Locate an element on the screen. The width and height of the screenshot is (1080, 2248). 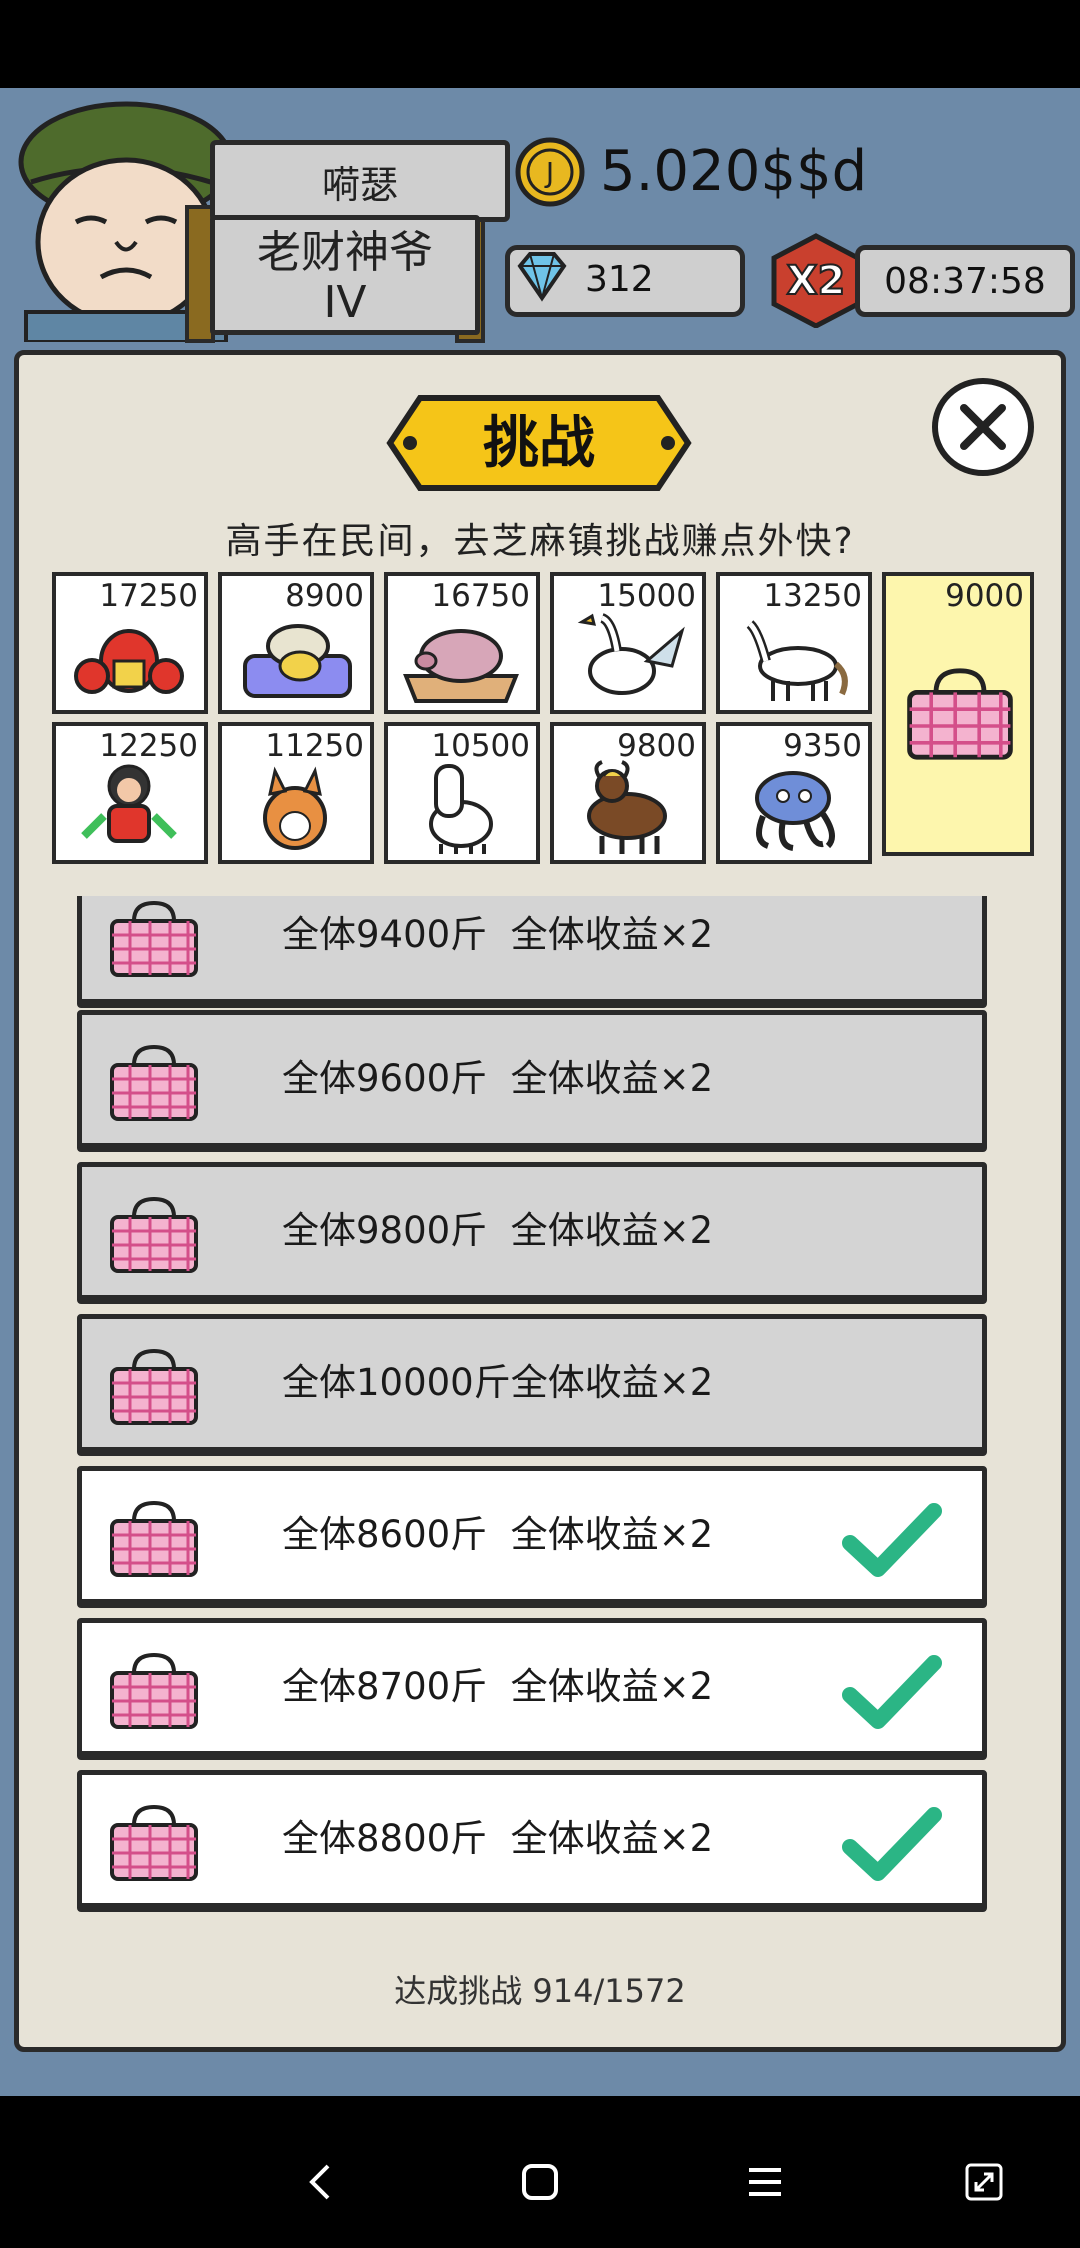
challenge-card: 8900 is located at coordinates (296, 643).